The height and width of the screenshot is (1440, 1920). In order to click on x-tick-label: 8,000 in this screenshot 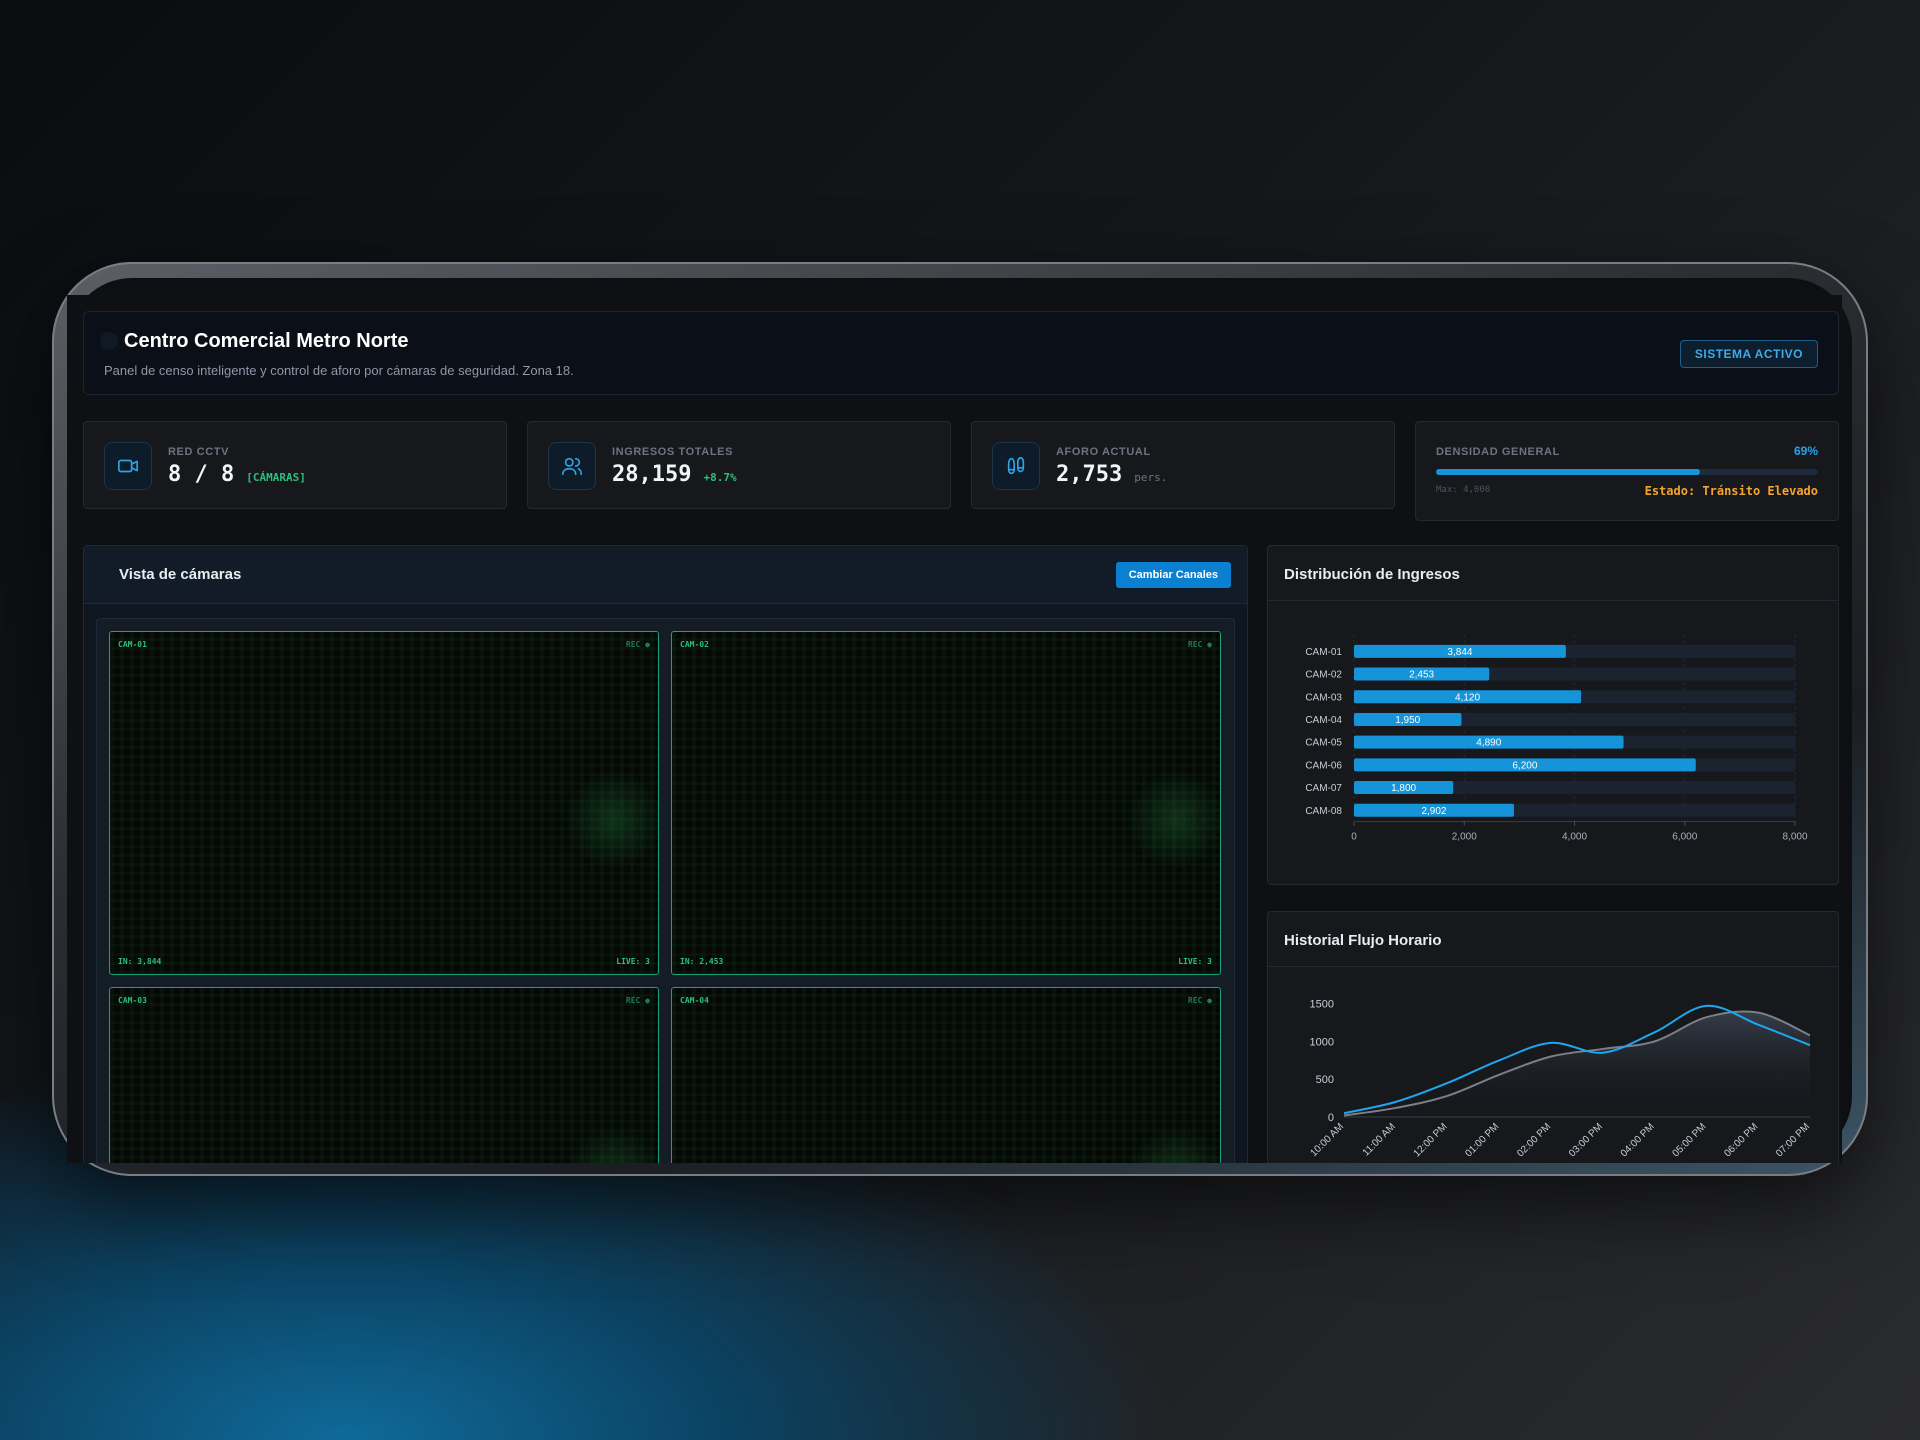, I will do `click(1794, 837)`.